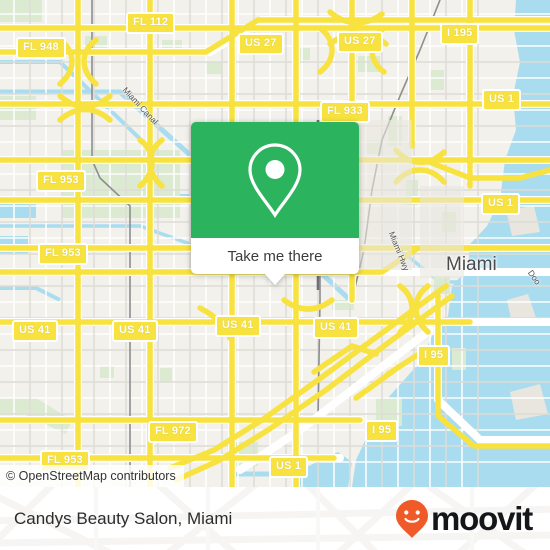 The height and width of the screenshot is (550, 550). I want to click on shield-i-95-a: I 95, so click(434, 356).